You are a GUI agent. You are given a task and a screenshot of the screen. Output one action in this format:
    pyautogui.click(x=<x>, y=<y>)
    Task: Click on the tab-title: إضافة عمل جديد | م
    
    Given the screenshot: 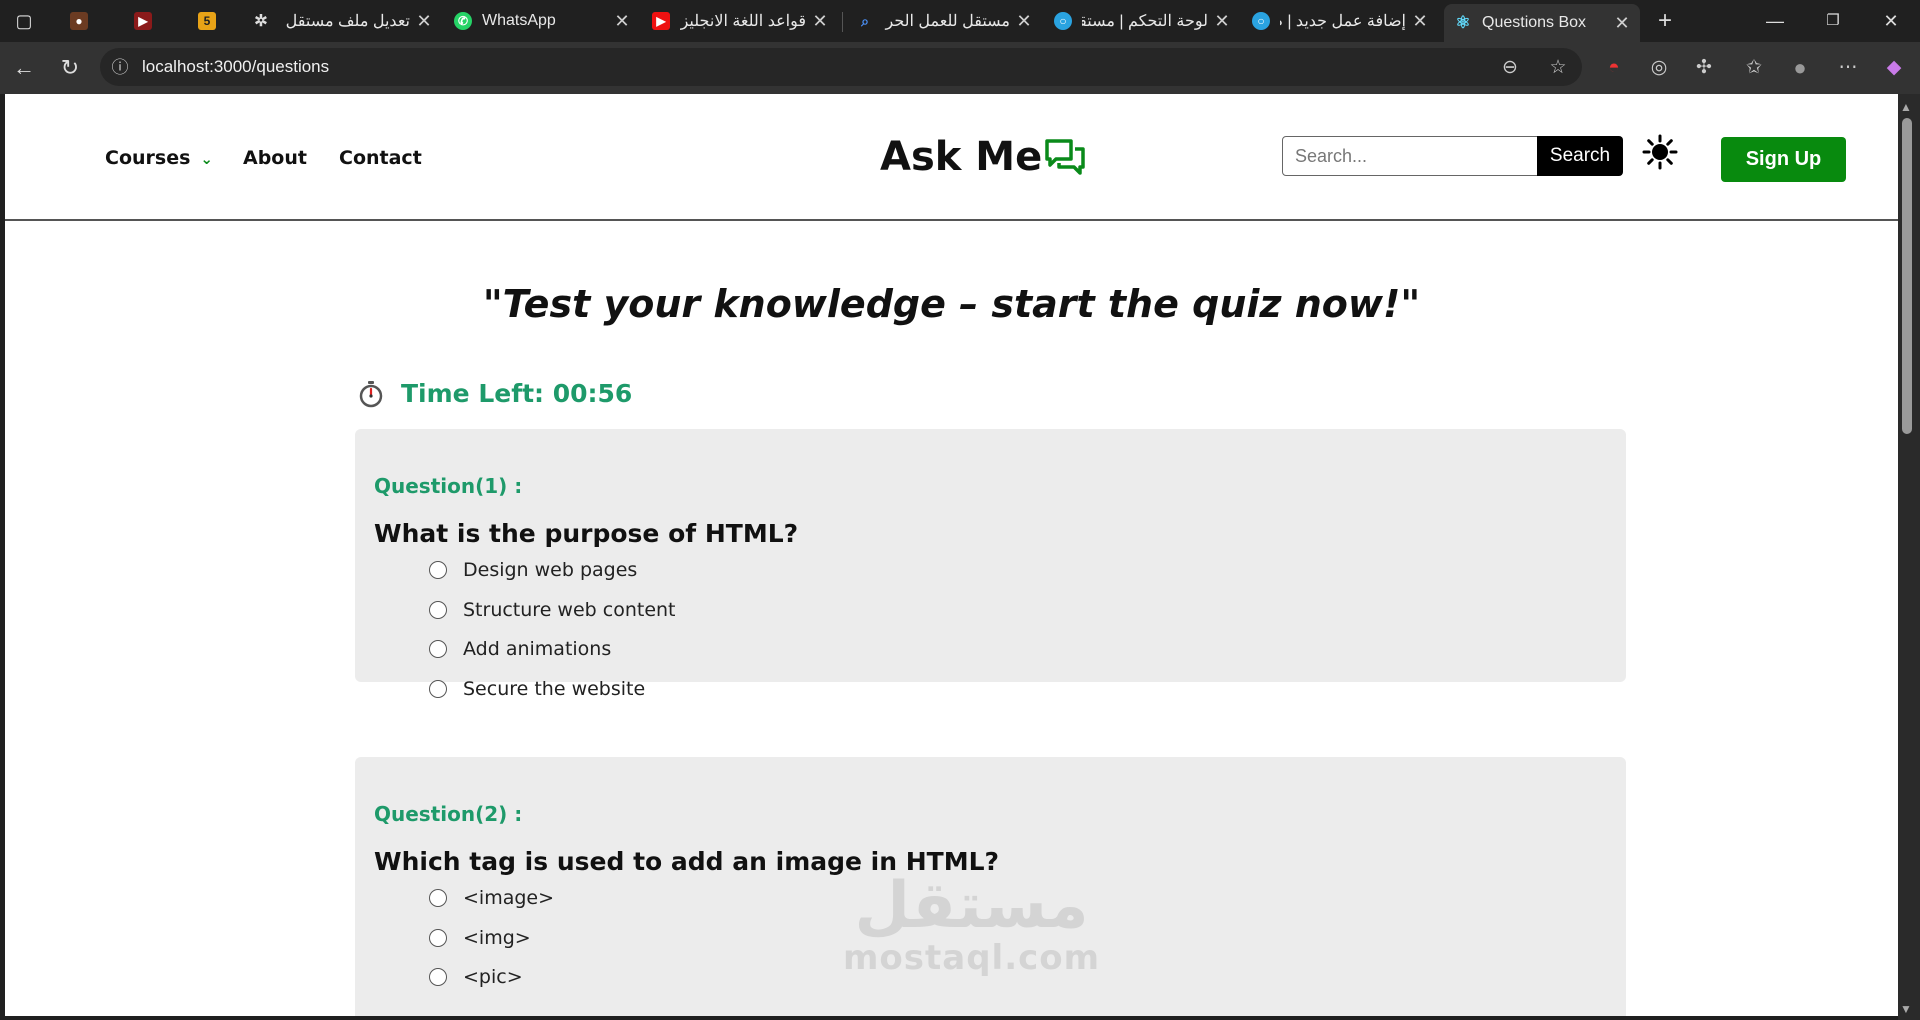 What is the action you would take?
    pyautogui.click(x=1343, y=21)
    